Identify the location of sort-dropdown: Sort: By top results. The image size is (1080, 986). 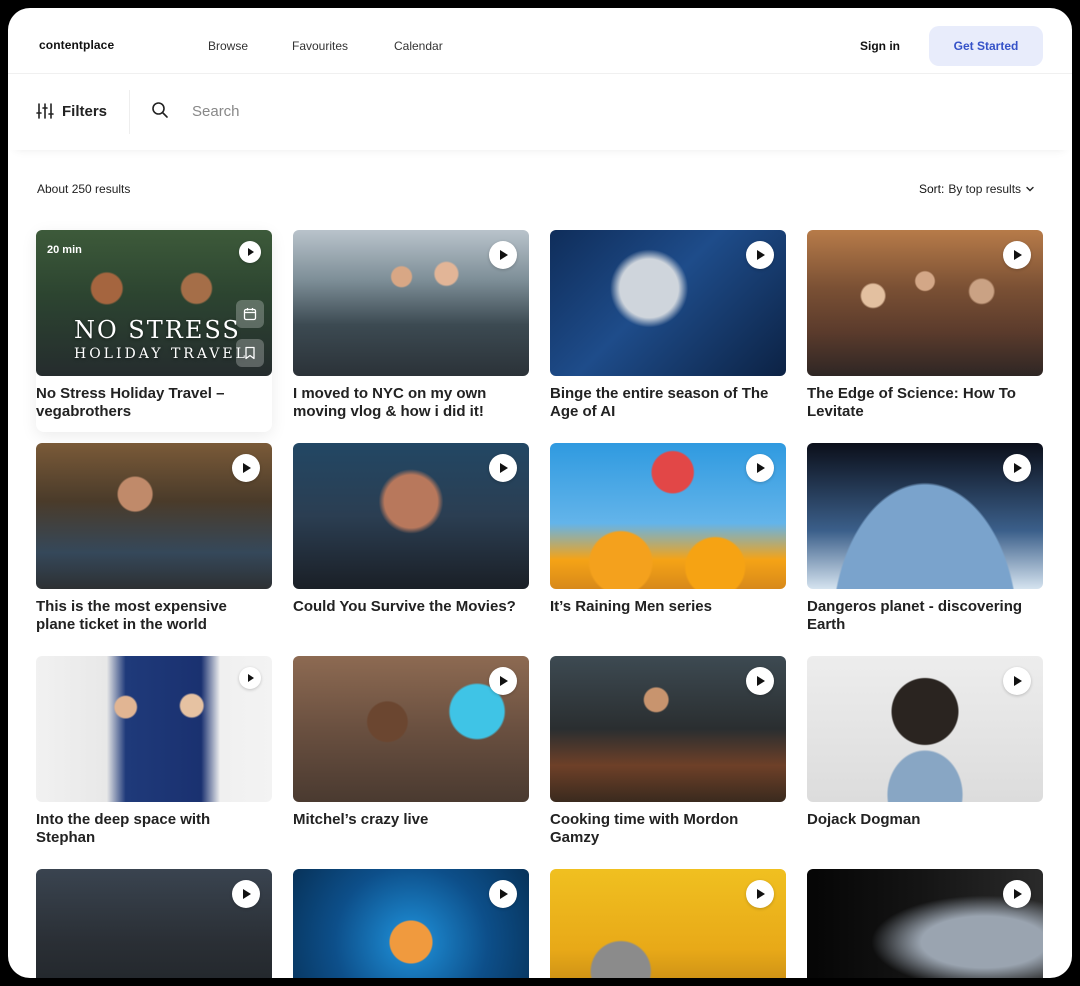
(977, 189).